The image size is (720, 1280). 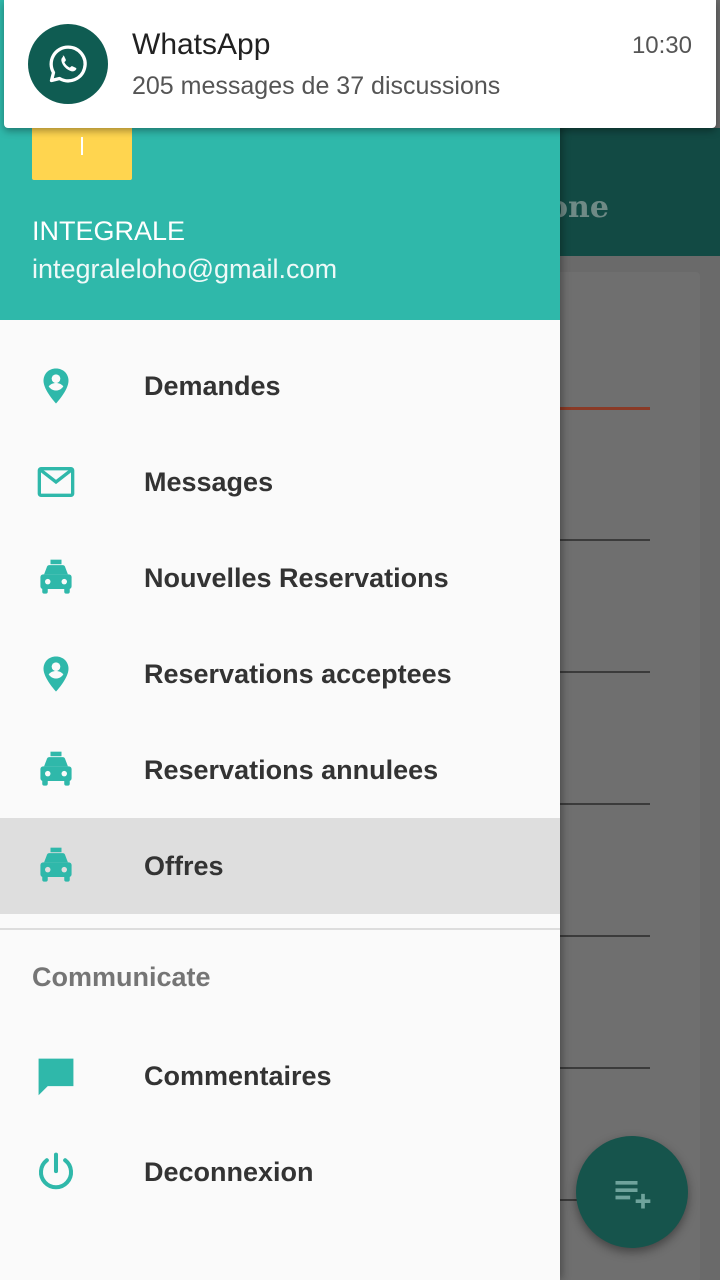 I want to click on menu-item-label: Reservations acceptees, so click(x=298, y=673).